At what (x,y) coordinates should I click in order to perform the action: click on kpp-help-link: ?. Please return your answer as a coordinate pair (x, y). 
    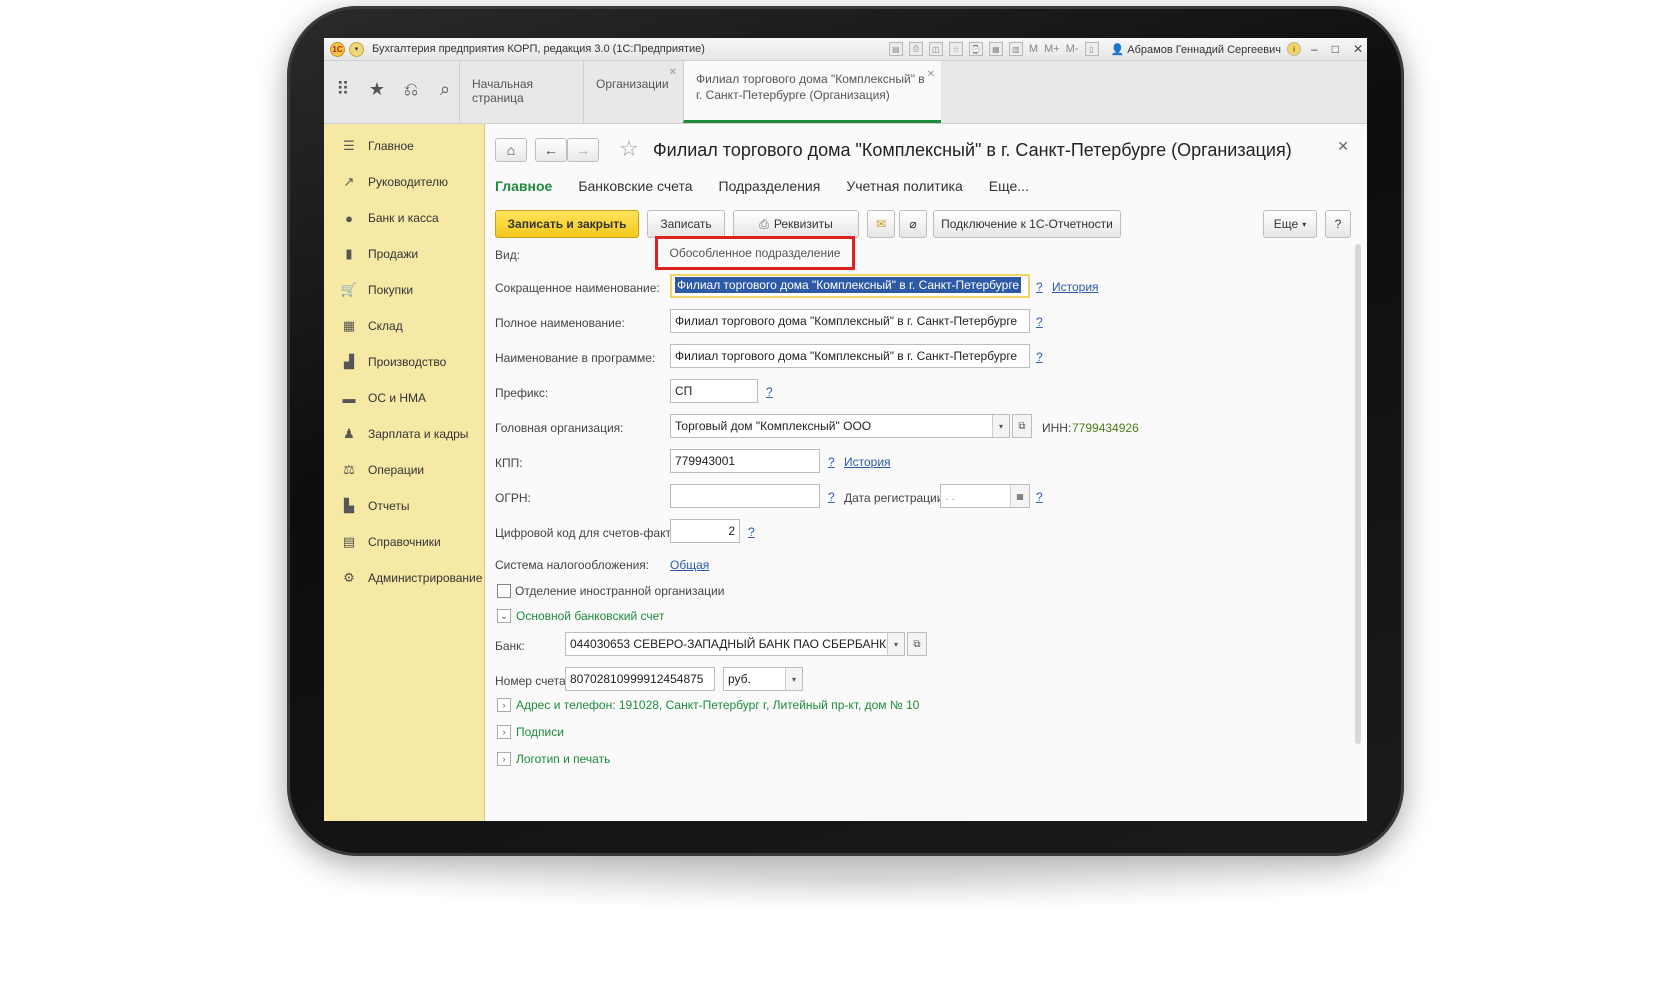
    Looking at the image, I should click on (831, 462).